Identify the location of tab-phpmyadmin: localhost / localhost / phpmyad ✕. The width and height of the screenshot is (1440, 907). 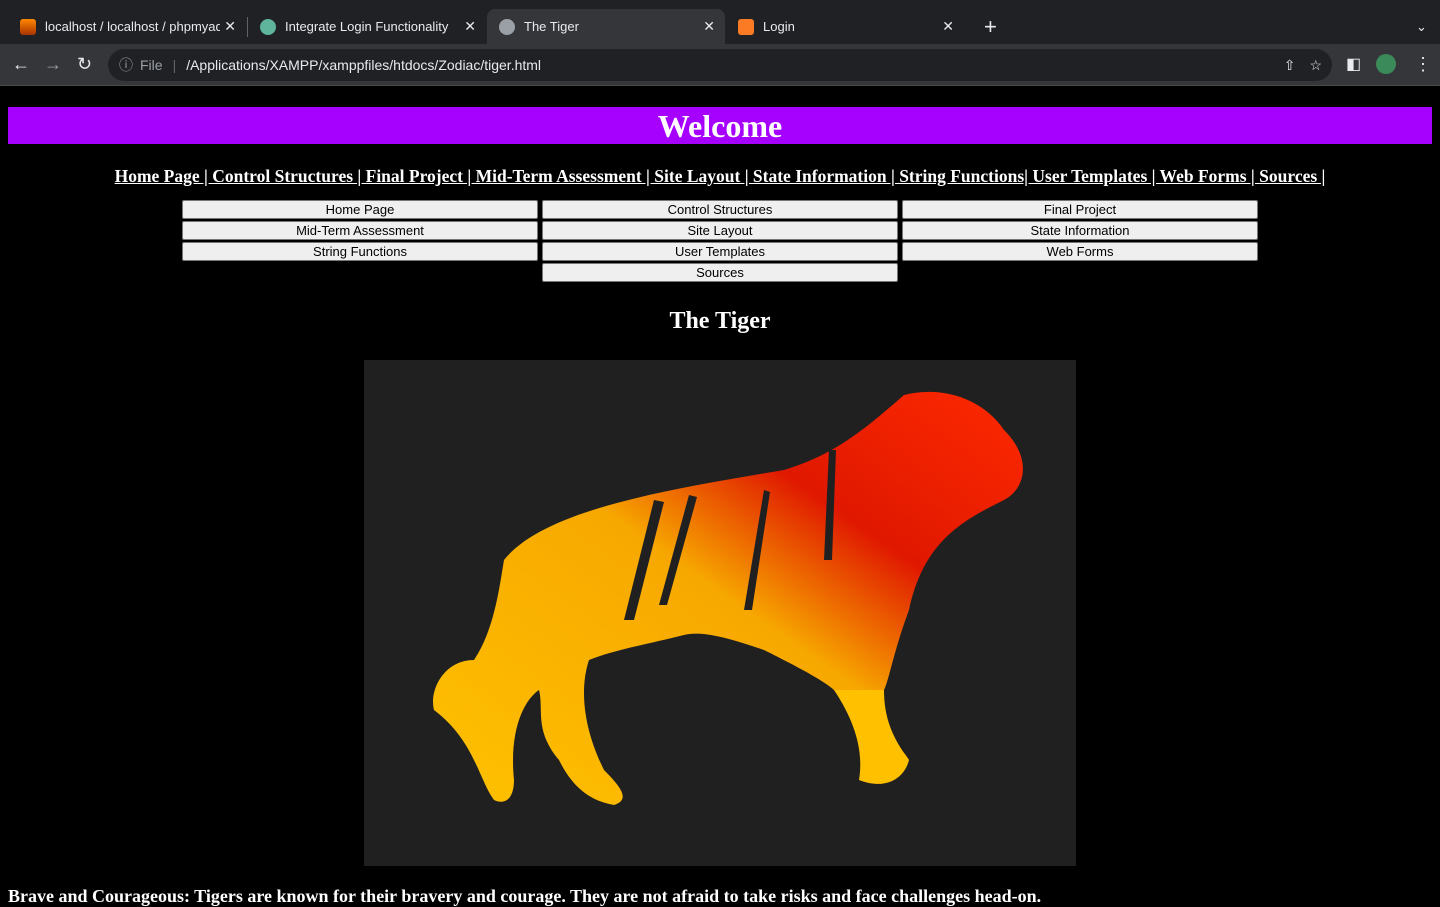
(127, 26).